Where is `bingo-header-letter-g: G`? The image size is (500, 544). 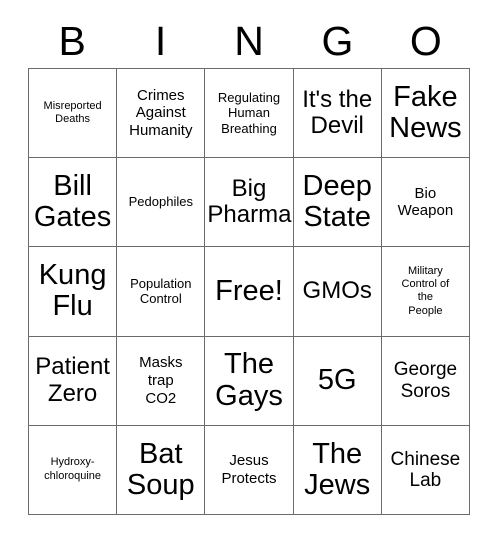
bingo-header-letter-g: G is located at coordinates (337, 40).